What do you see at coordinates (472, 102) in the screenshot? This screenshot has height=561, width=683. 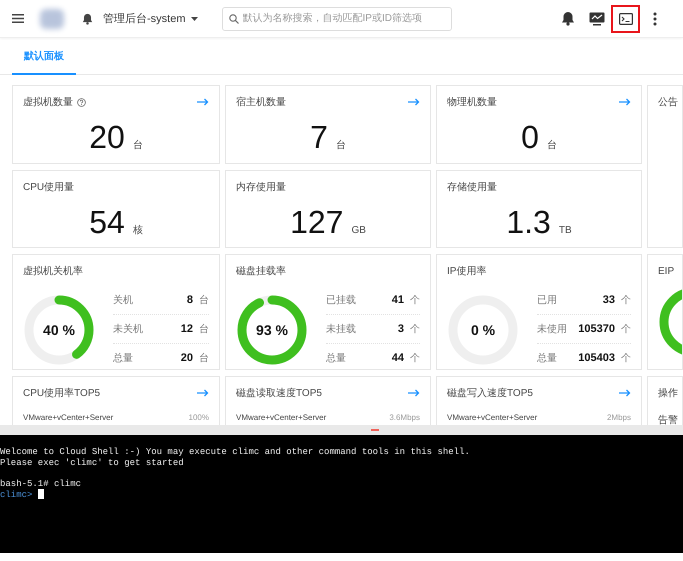 I see `card-title: 物理机数量` at bounding box center [472, 102].